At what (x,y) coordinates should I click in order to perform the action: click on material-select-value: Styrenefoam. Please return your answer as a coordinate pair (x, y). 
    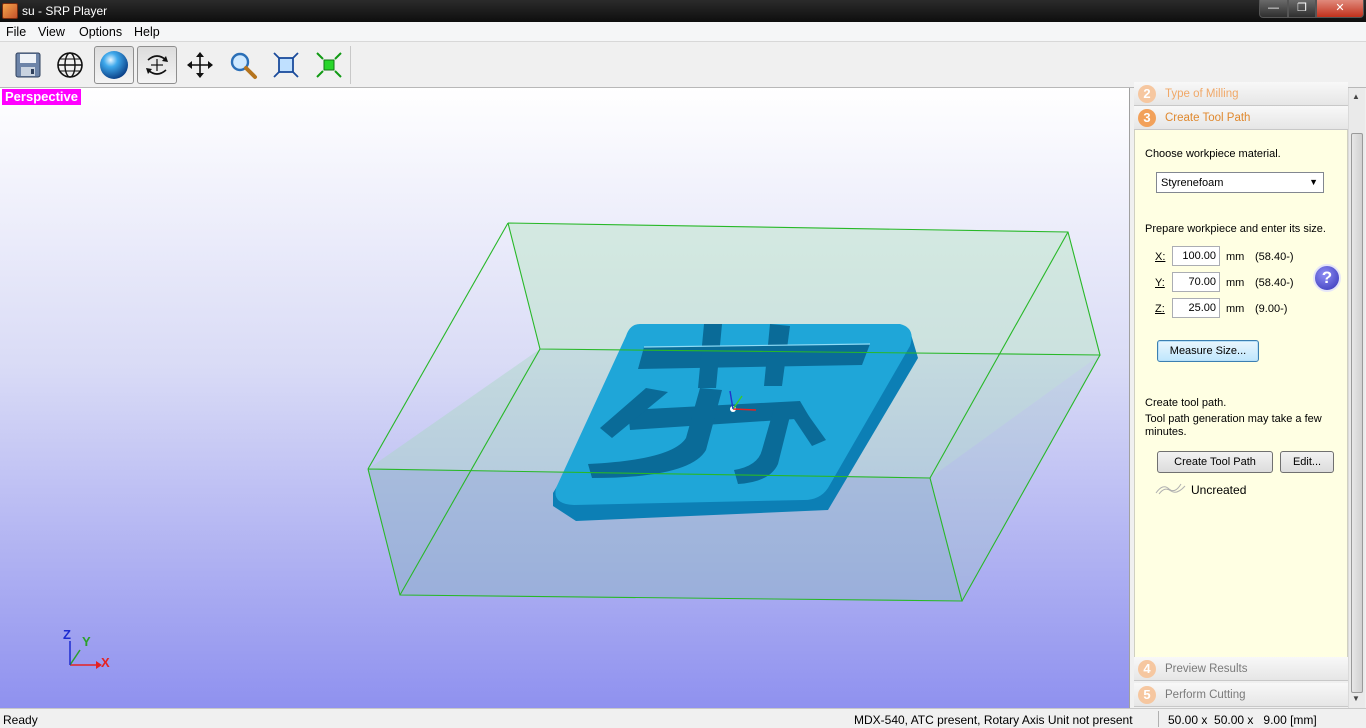
    Looking at the image, I should click on (1192, 183).